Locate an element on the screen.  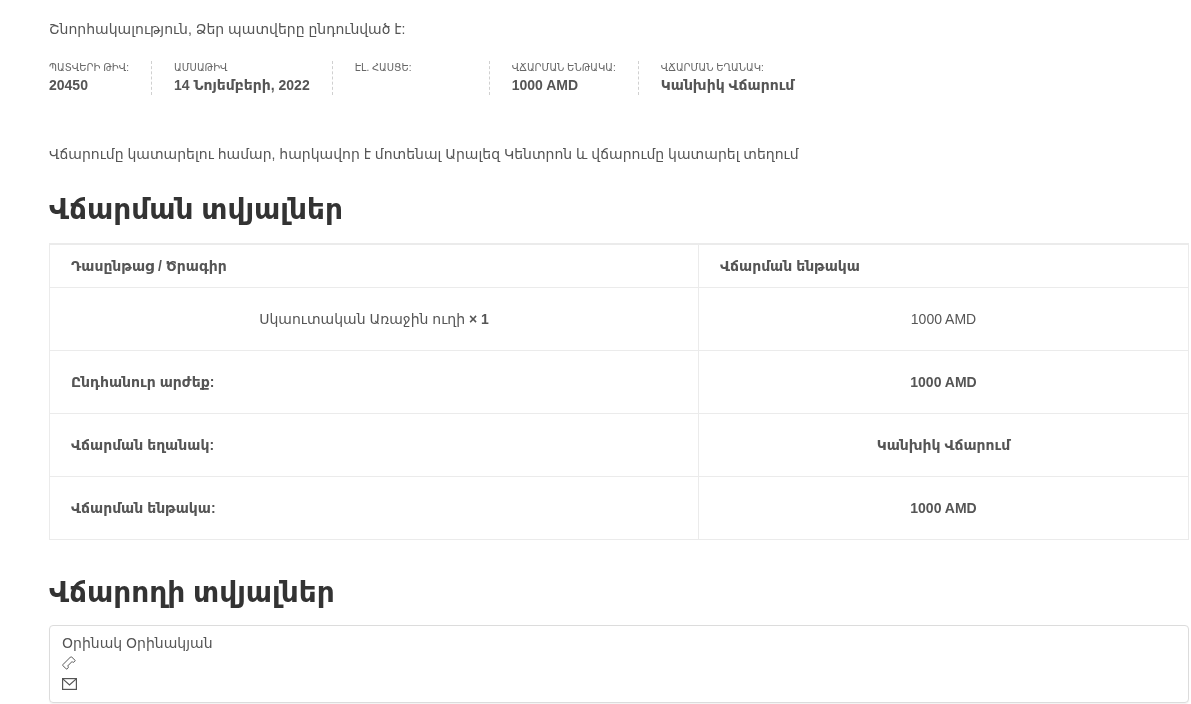
total-label-cell: Ընդհանուր արժեք: is located at coordinates (374, 382).